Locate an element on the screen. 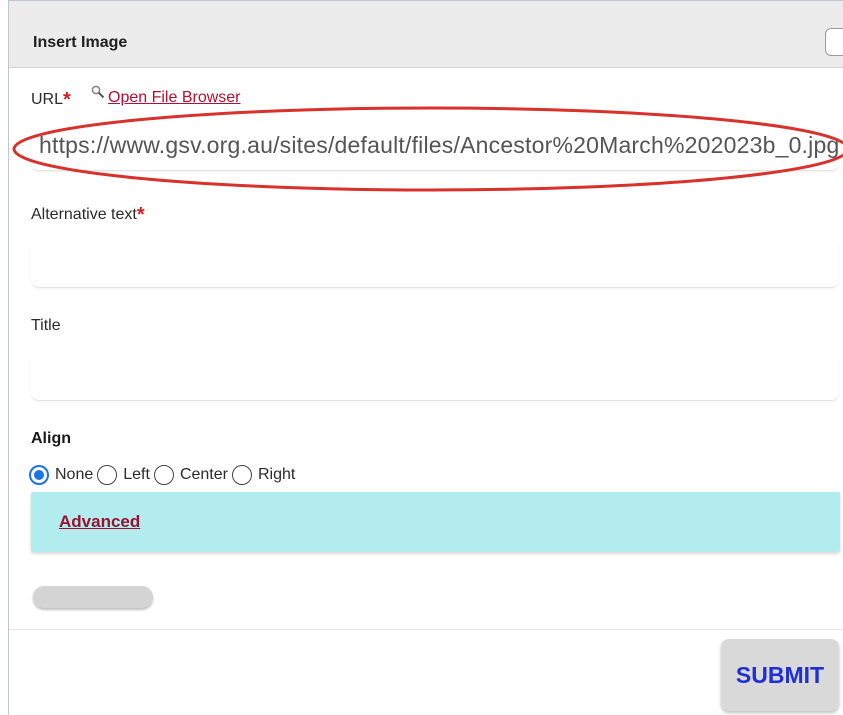 The image size is (843, 715). title-input is located at coordinates (435, 378).